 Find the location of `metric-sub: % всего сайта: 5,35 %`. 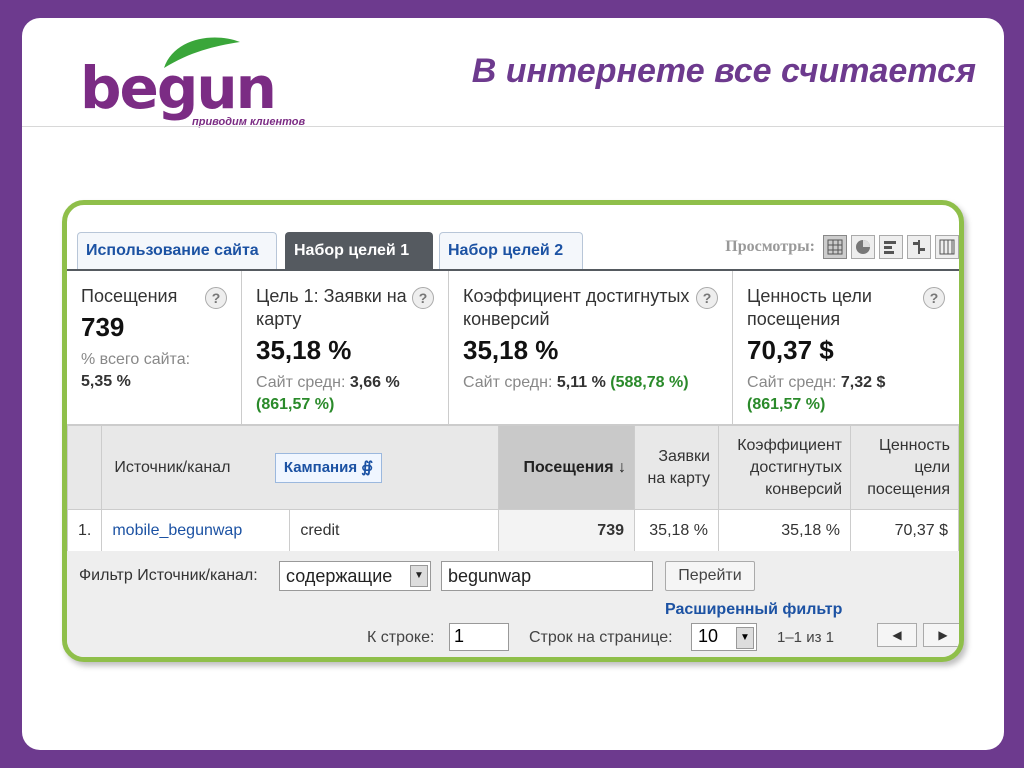

metric-sub: % всего сайта: 5,35 % is located at coordinates (155, 371).